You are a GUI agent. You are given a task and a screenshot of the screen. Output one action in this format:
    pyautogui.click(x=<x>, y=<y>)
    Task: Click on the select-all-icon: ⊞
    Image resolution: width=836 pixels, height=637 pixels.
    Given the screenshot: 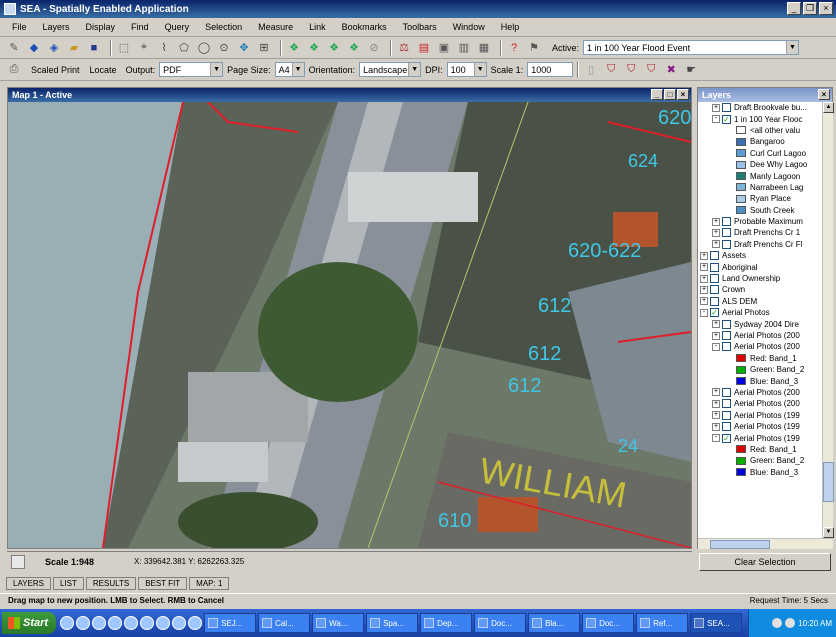 What is the action you would take?
    pyautogui.click(x=264, y=48)
    